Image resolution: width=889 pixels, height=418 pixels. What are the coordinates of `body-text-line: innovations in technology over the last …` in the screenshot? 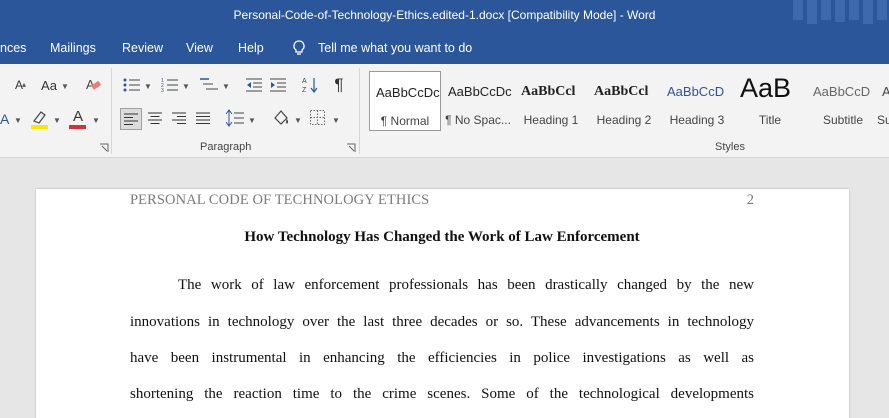 It's located at (442, 322).